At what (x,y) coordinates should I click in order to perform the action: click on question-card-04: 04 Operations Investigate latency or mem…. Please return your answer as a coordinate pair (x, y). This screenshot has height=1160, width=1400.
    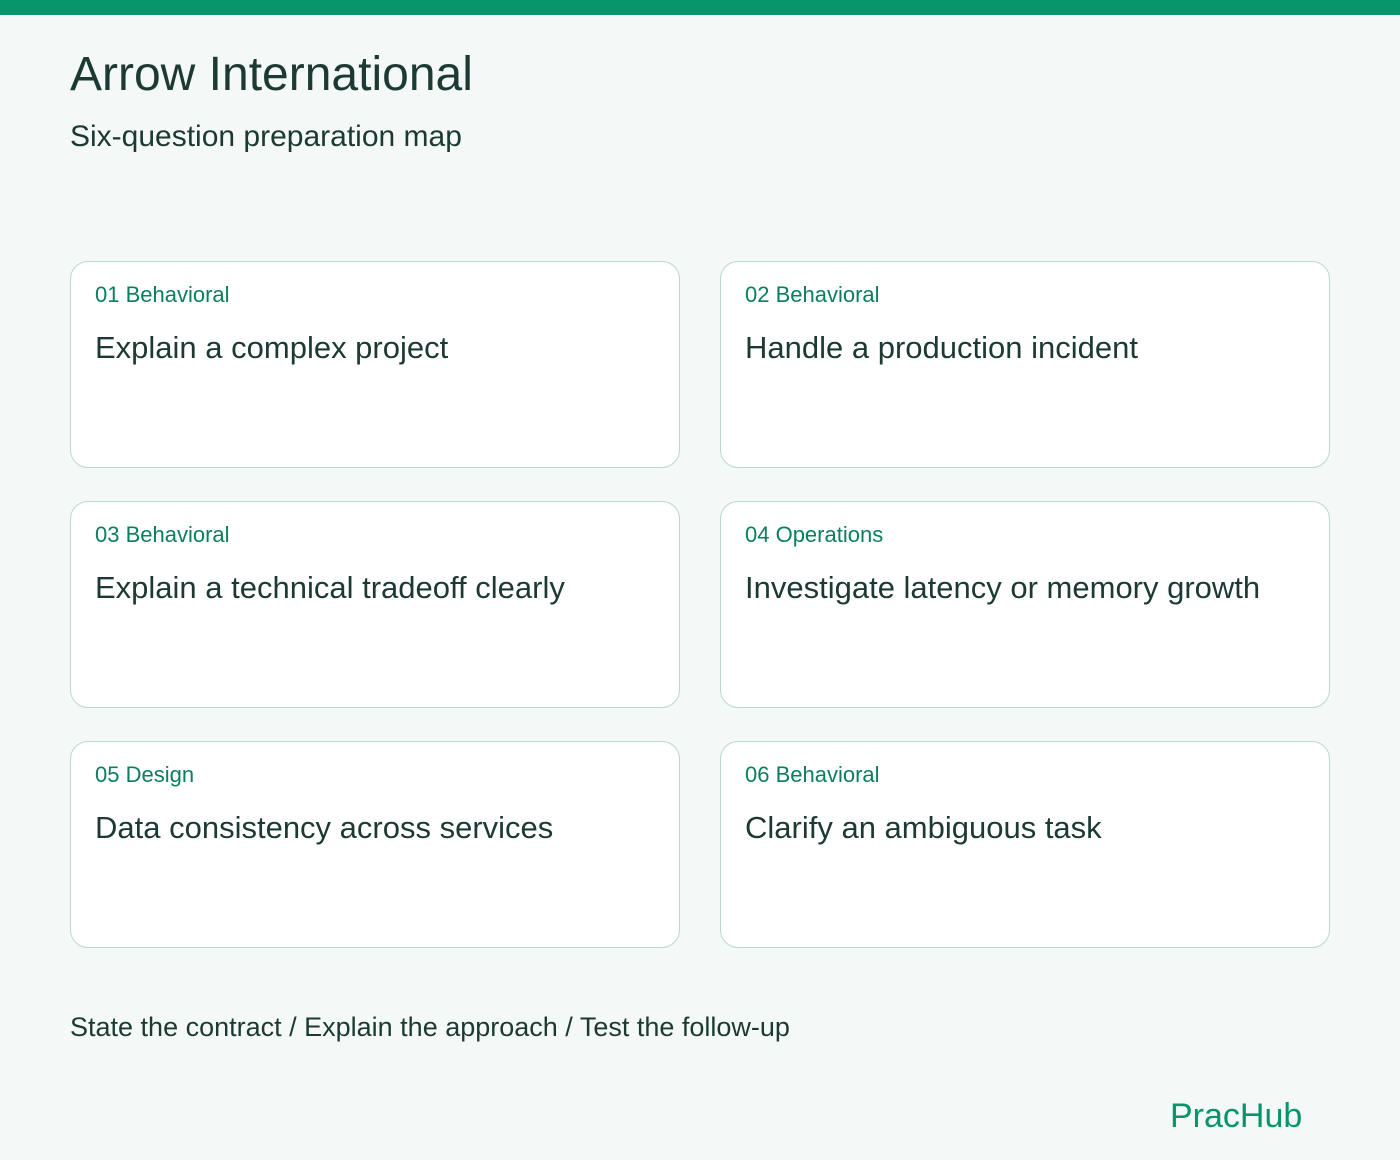
    Looking at the image, I should click on (1025, 604).